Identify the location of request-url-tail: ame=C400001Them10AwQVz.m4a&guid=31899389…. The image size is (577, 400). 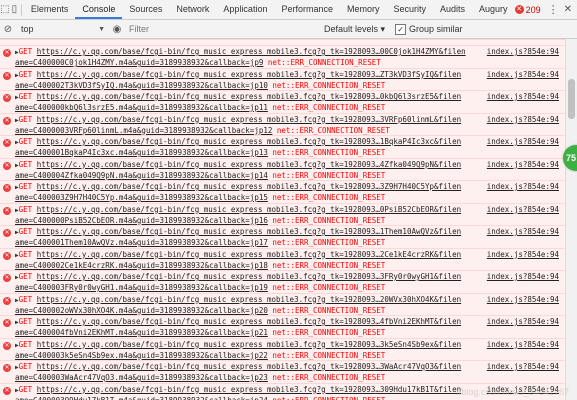
(141, 242).